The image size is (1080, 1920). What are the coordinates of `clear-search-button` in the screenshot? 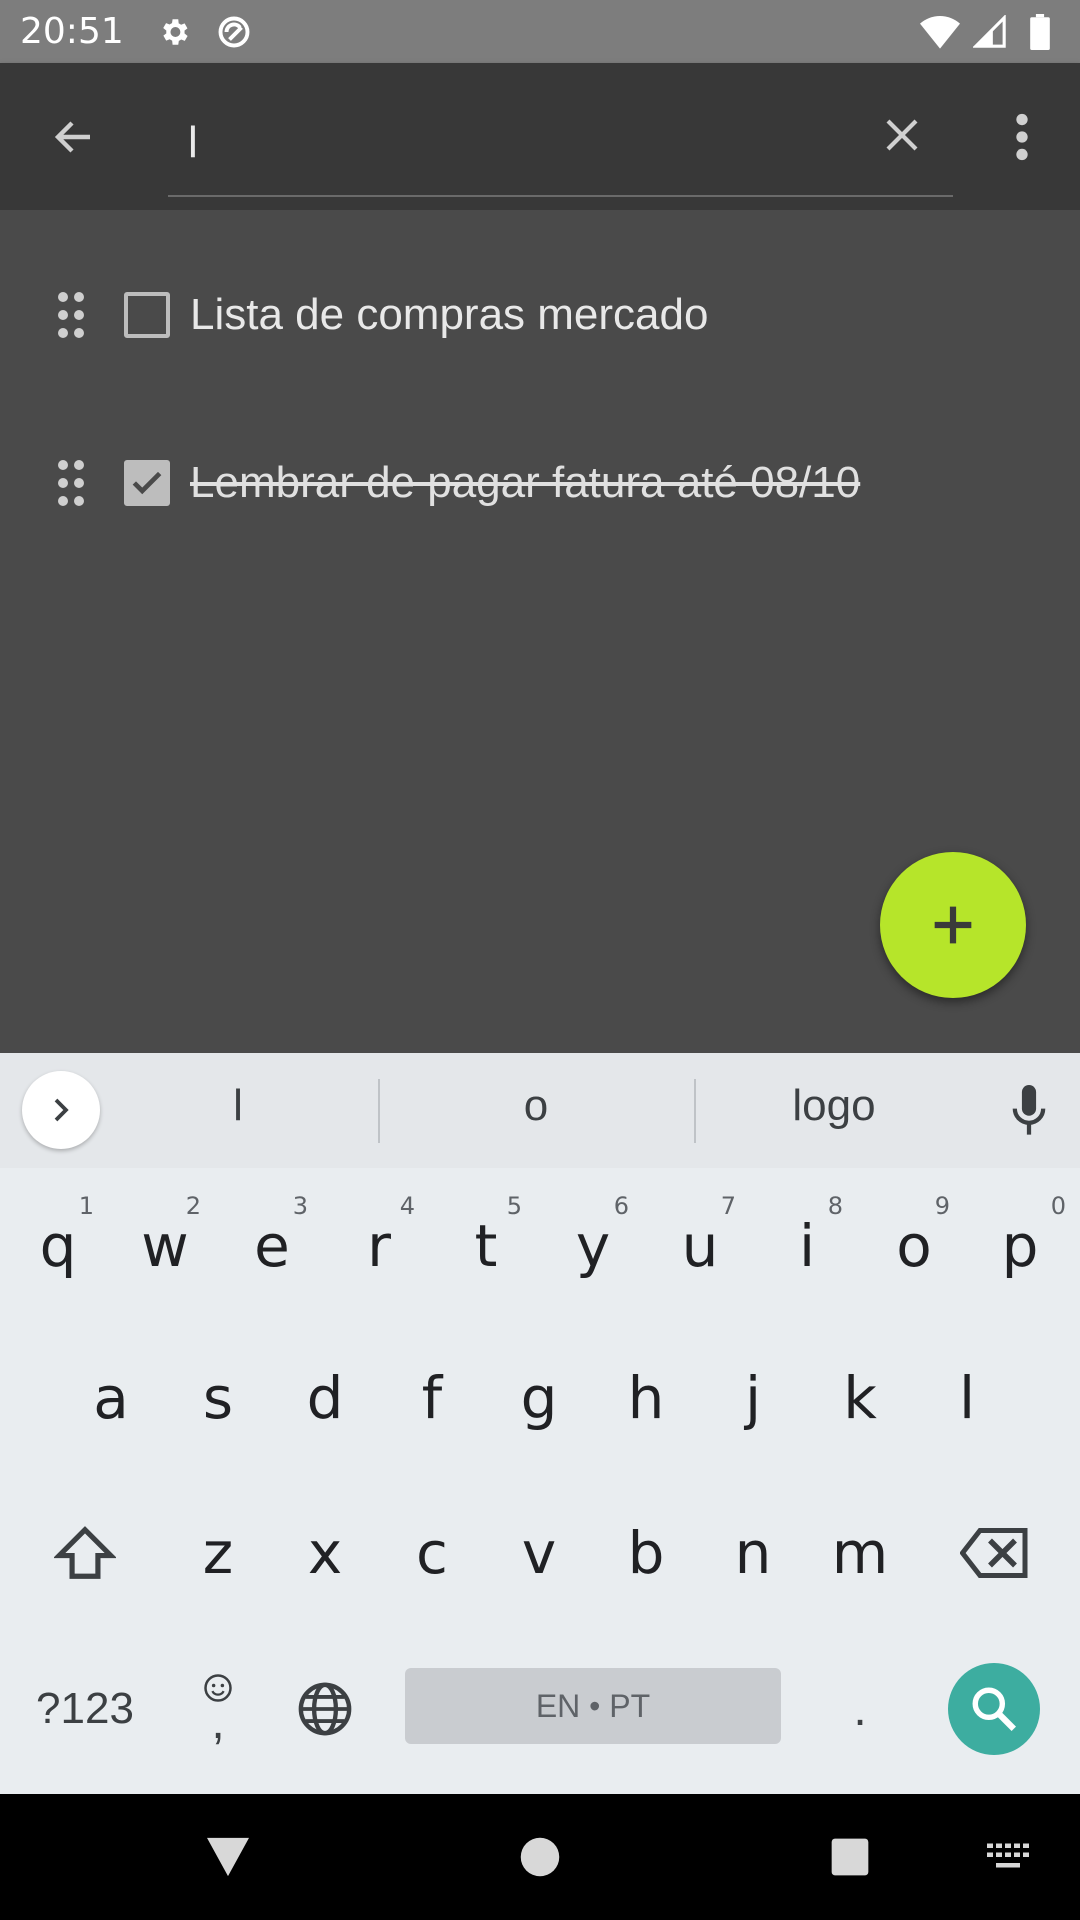 It's located at (902, 135).